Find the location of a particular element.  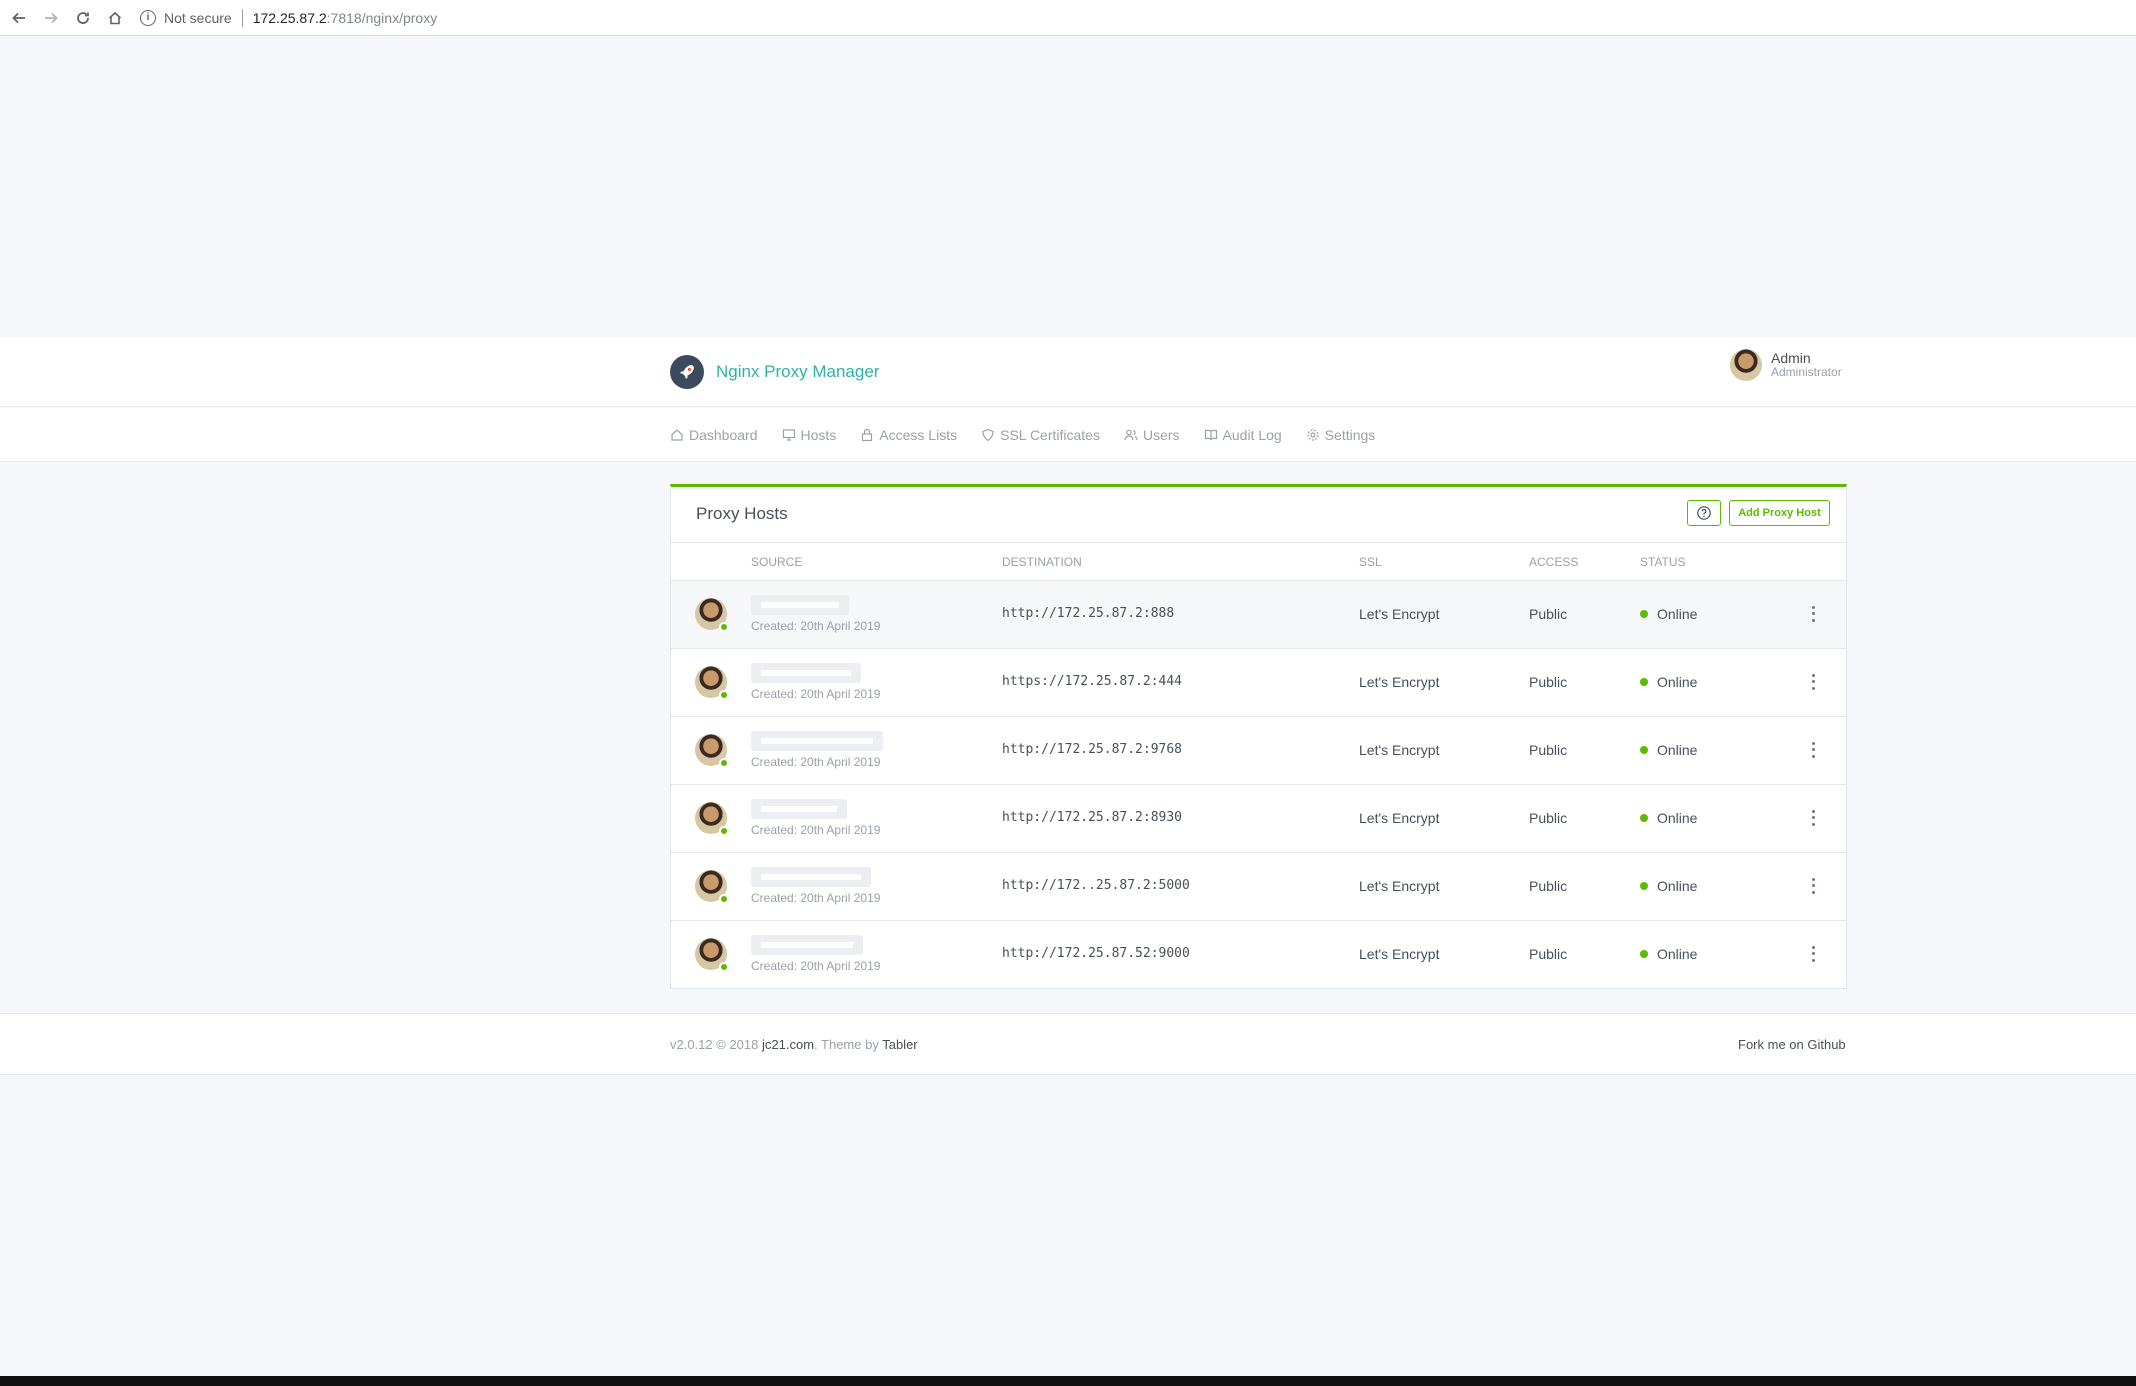

table-header: SOURCE DESTINATION SSL ACCESS STATUS is located at coordinates (1258, 562).